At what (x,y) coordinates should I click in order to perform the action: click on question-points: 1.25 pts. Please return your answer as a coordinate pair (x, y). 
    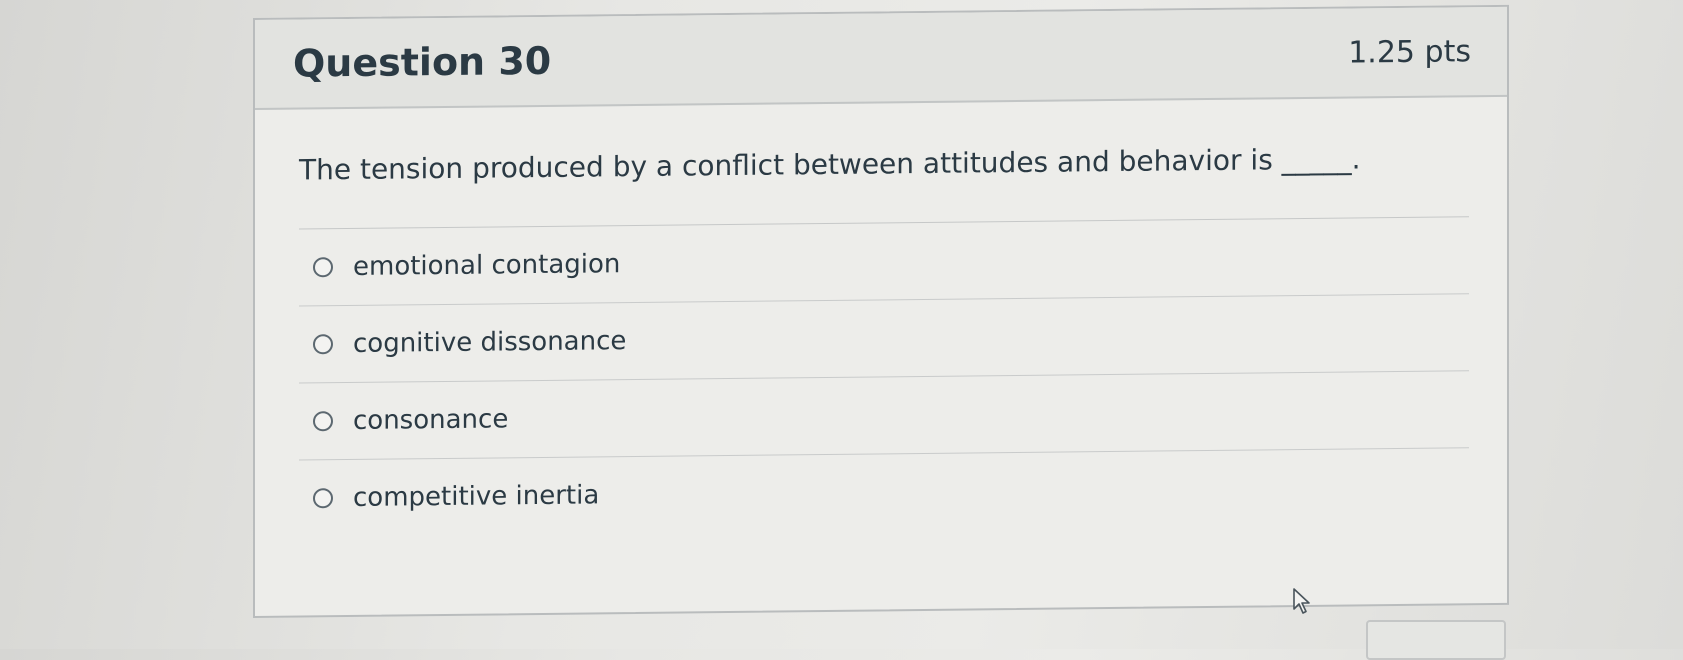
    Looking at the image, I should click on (1409, 52).